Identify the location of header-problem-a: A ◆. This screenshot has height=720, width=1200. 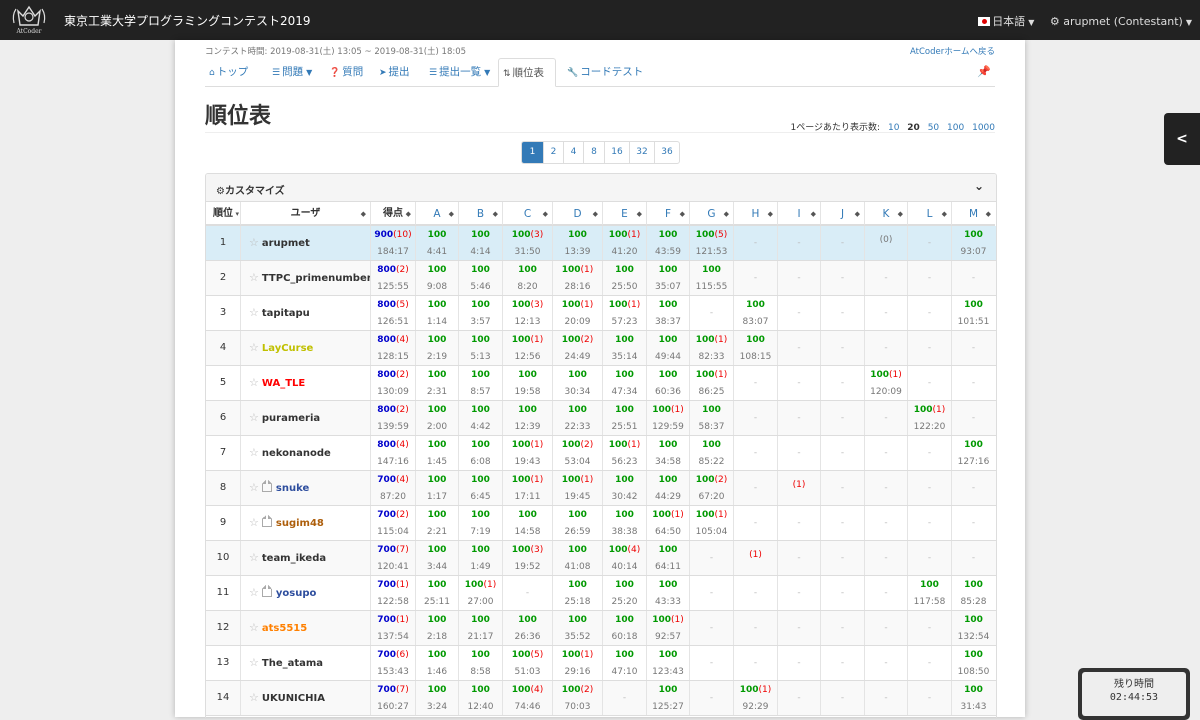
(437, 214).